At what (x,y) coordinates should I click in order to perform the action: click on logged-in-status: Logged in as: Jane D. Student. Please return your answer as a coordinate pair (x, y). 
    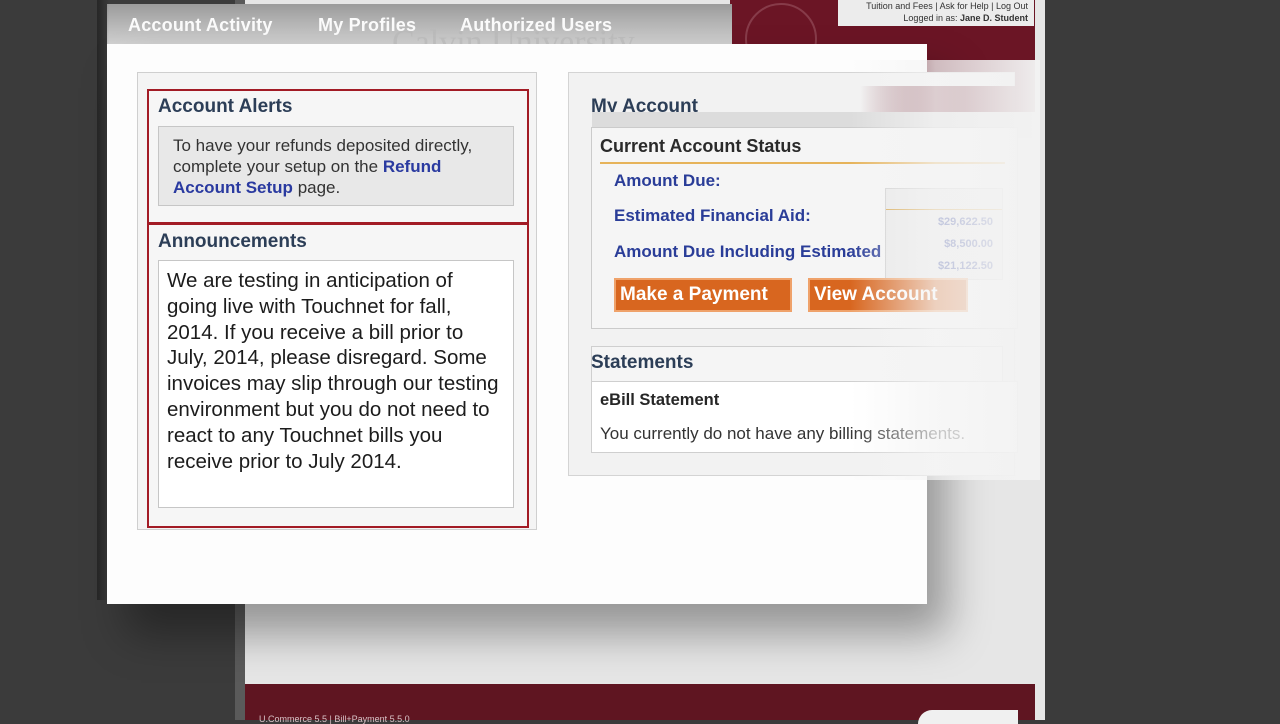
    Looking at the image, I should click on (933, 18).